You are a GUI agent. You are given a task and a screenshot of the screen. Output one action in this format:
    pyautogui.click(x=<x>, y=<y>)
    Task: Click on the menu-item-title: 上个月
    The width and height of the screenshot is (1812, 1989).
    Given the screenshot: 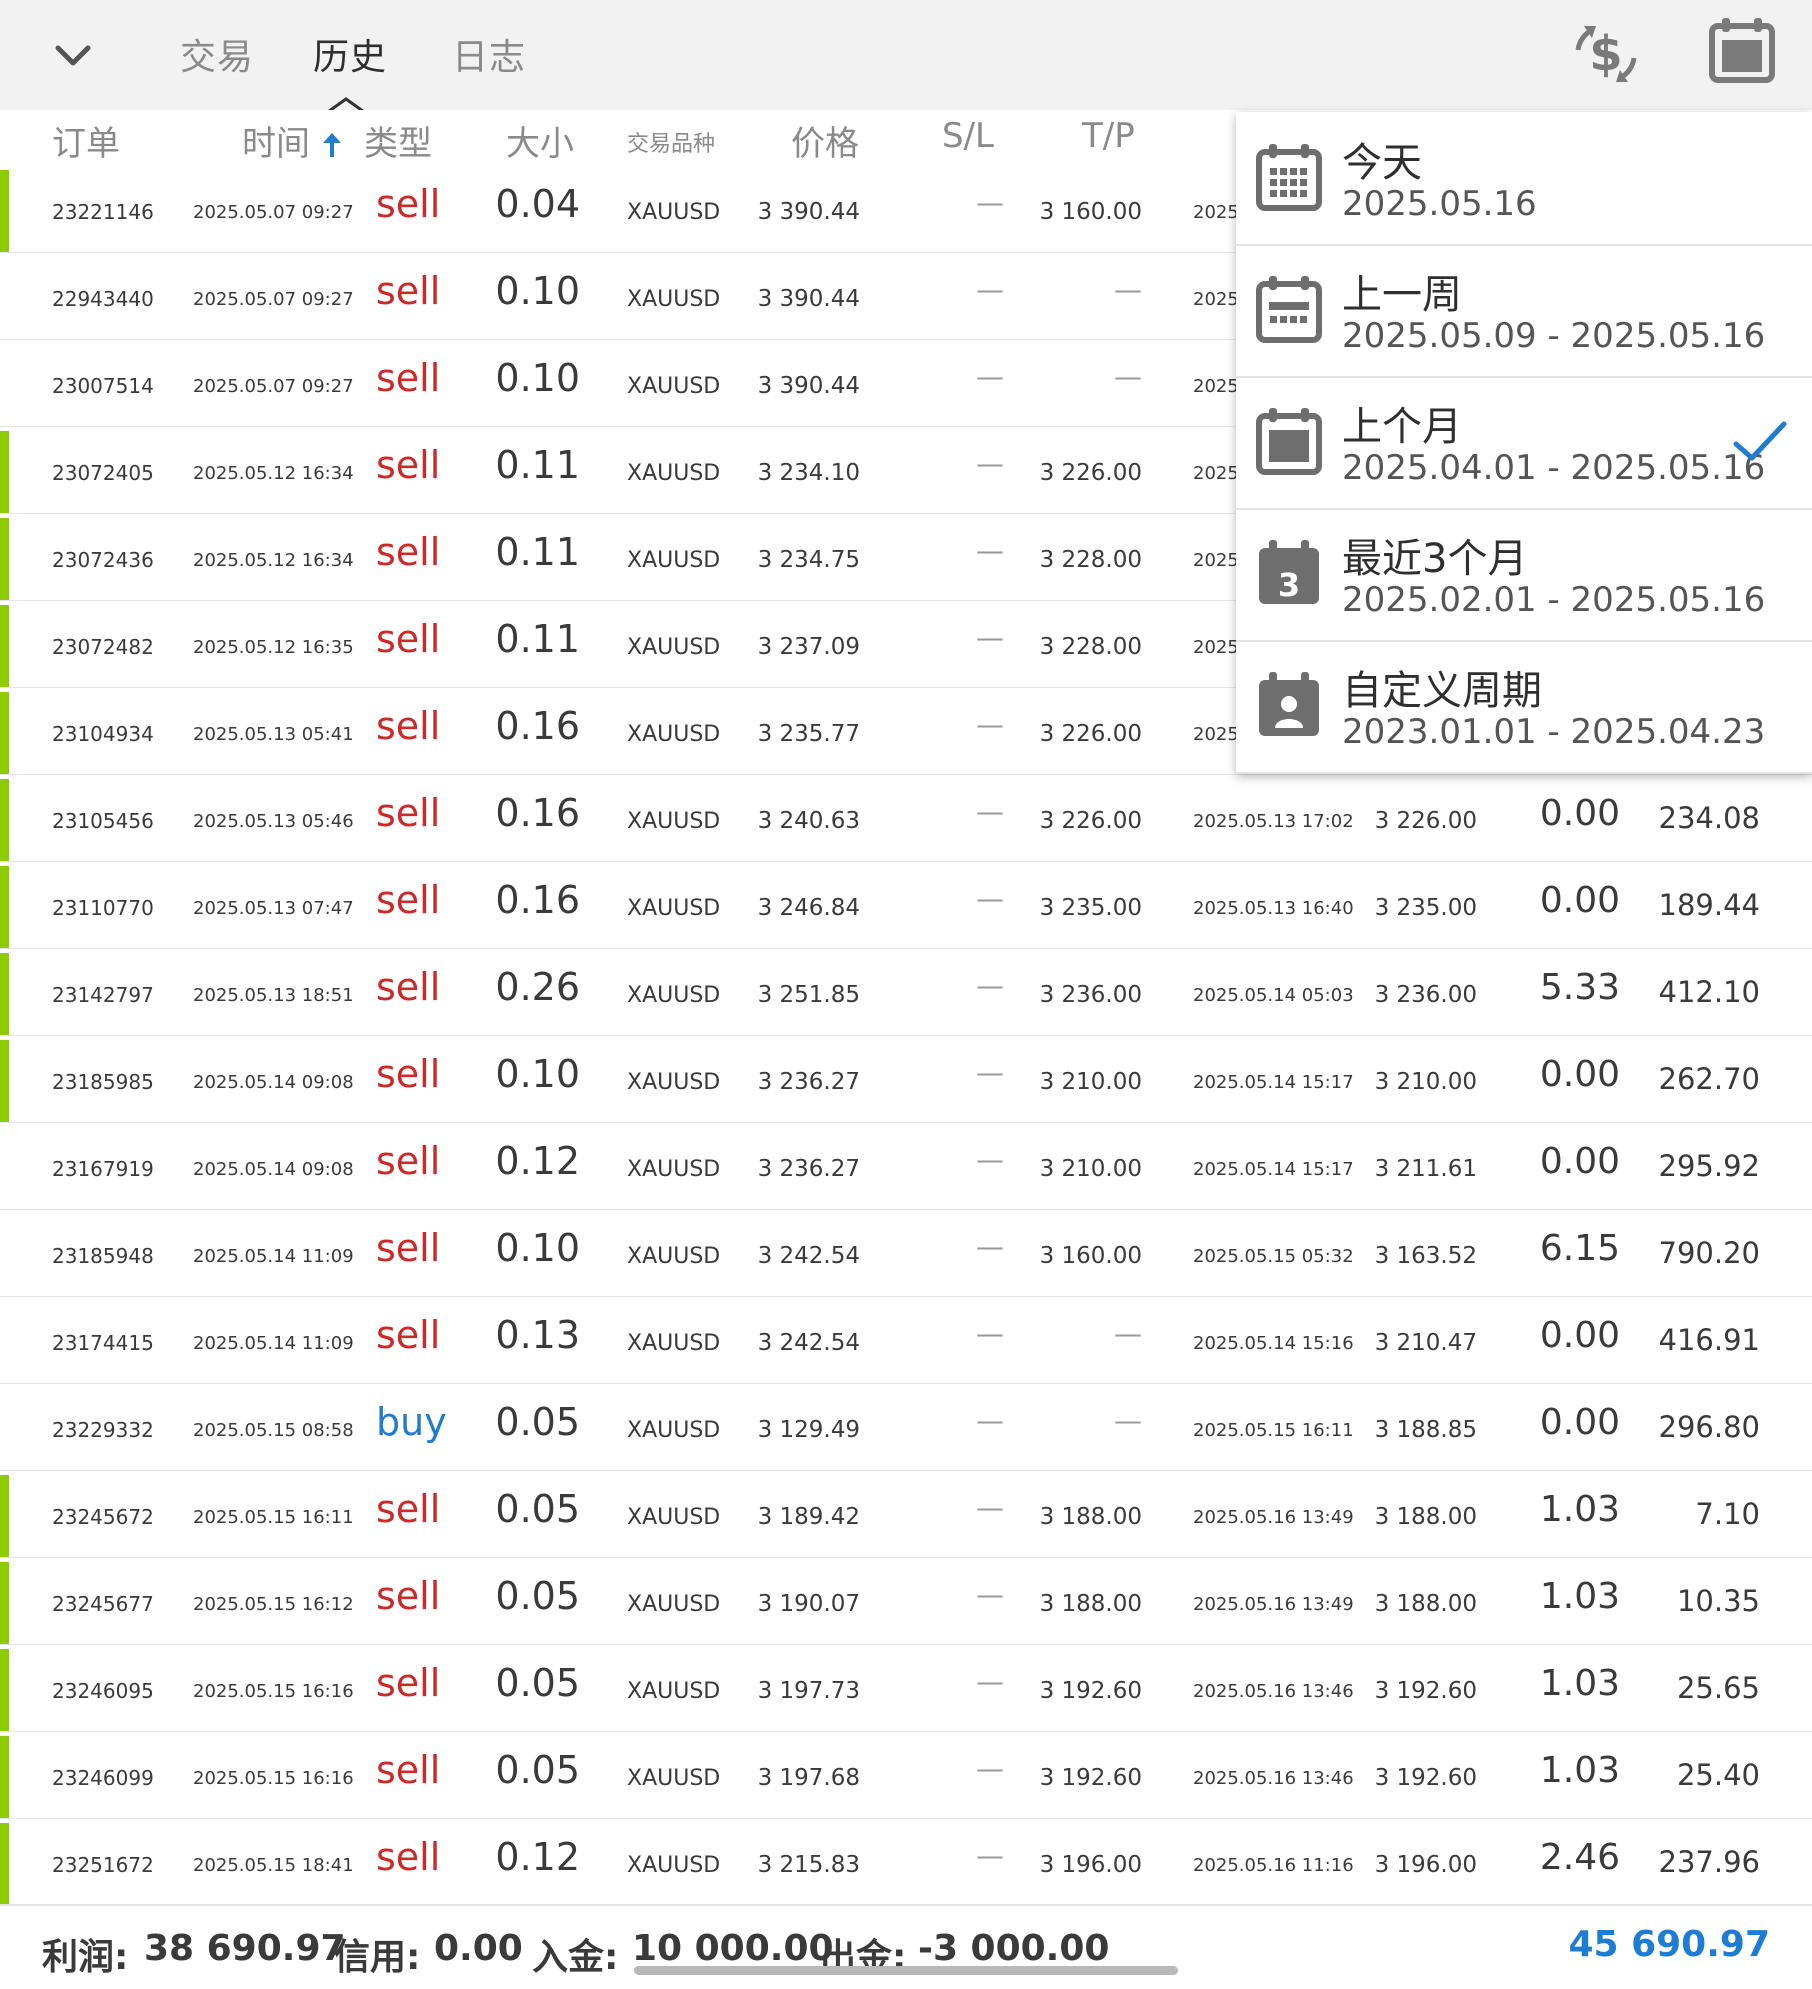 What is the action you would take?
    pyautogui.click(x=1402, y=427)
    